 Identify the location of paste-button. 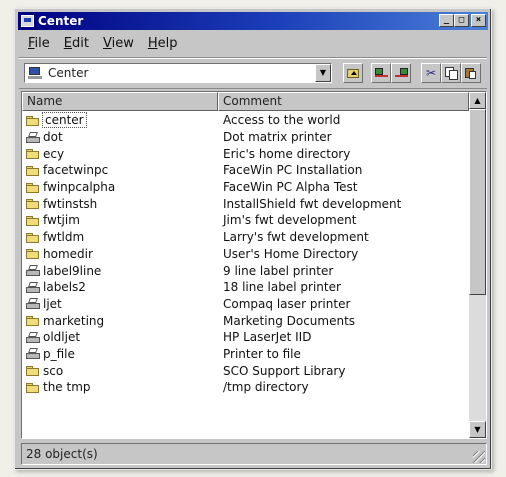
(471, 73).